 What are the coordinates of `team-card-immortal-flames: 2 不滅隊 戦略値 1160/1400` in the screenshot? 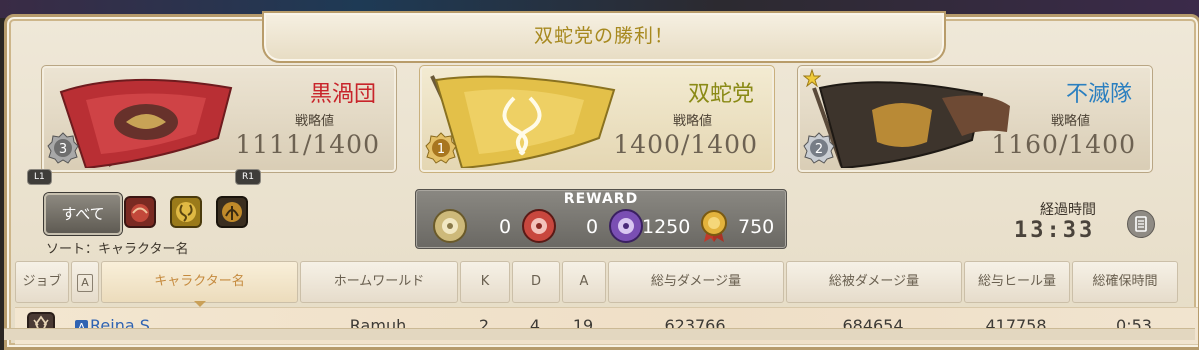 It's located at (975, 119).